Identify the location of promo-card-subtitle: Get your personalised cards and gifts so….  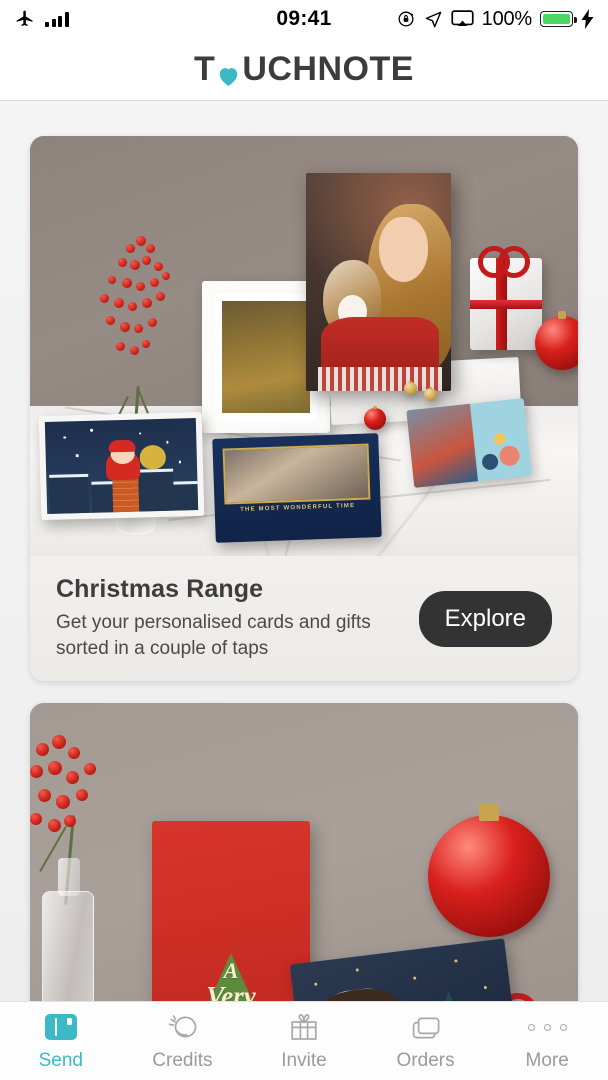
(213, 635).